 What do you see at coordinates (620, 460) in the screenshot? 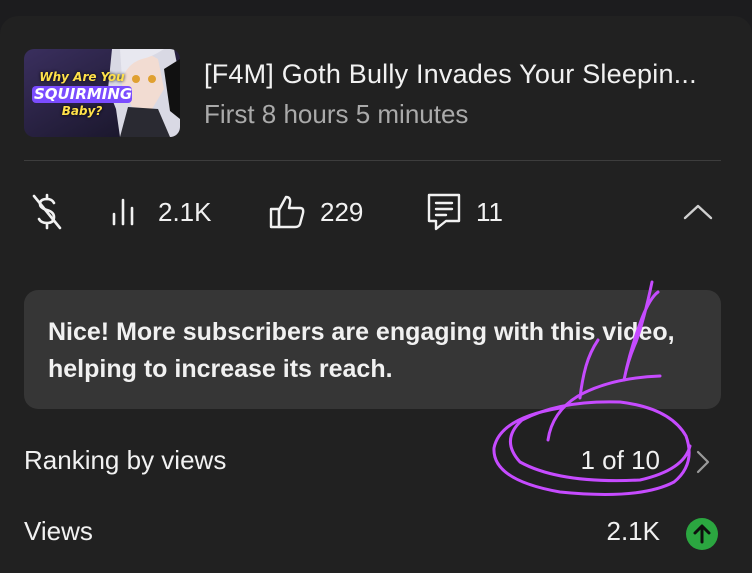
I see `ranking-value: 1 of 10` at bounding box center [620, 460].